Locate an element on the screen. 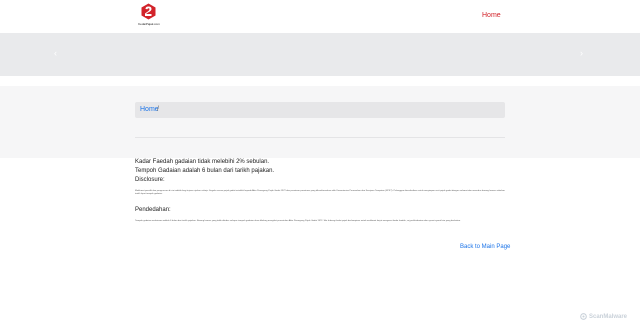 The image size is (640, 331). nav-home-link: Home is located at coordinates (491, 15).